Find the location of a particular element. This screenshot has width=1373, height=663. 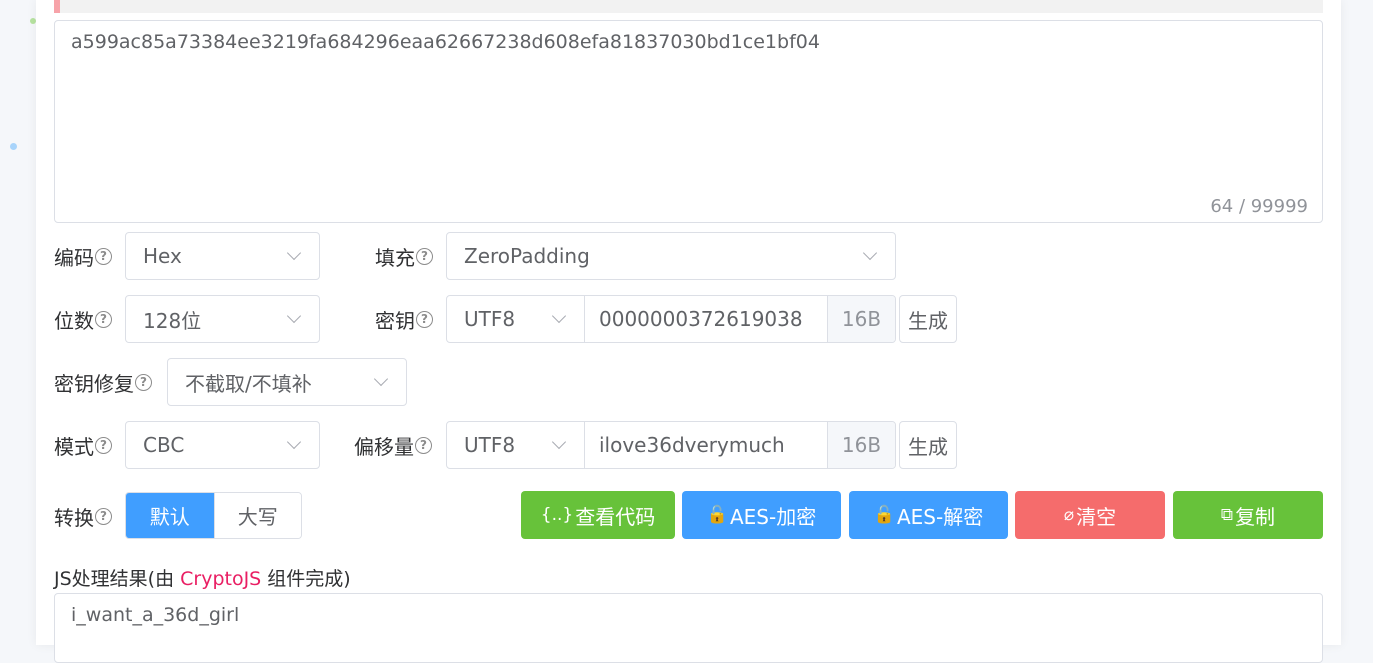

cryptojs-link: CryptoJS is located at coordinates (220, 579).